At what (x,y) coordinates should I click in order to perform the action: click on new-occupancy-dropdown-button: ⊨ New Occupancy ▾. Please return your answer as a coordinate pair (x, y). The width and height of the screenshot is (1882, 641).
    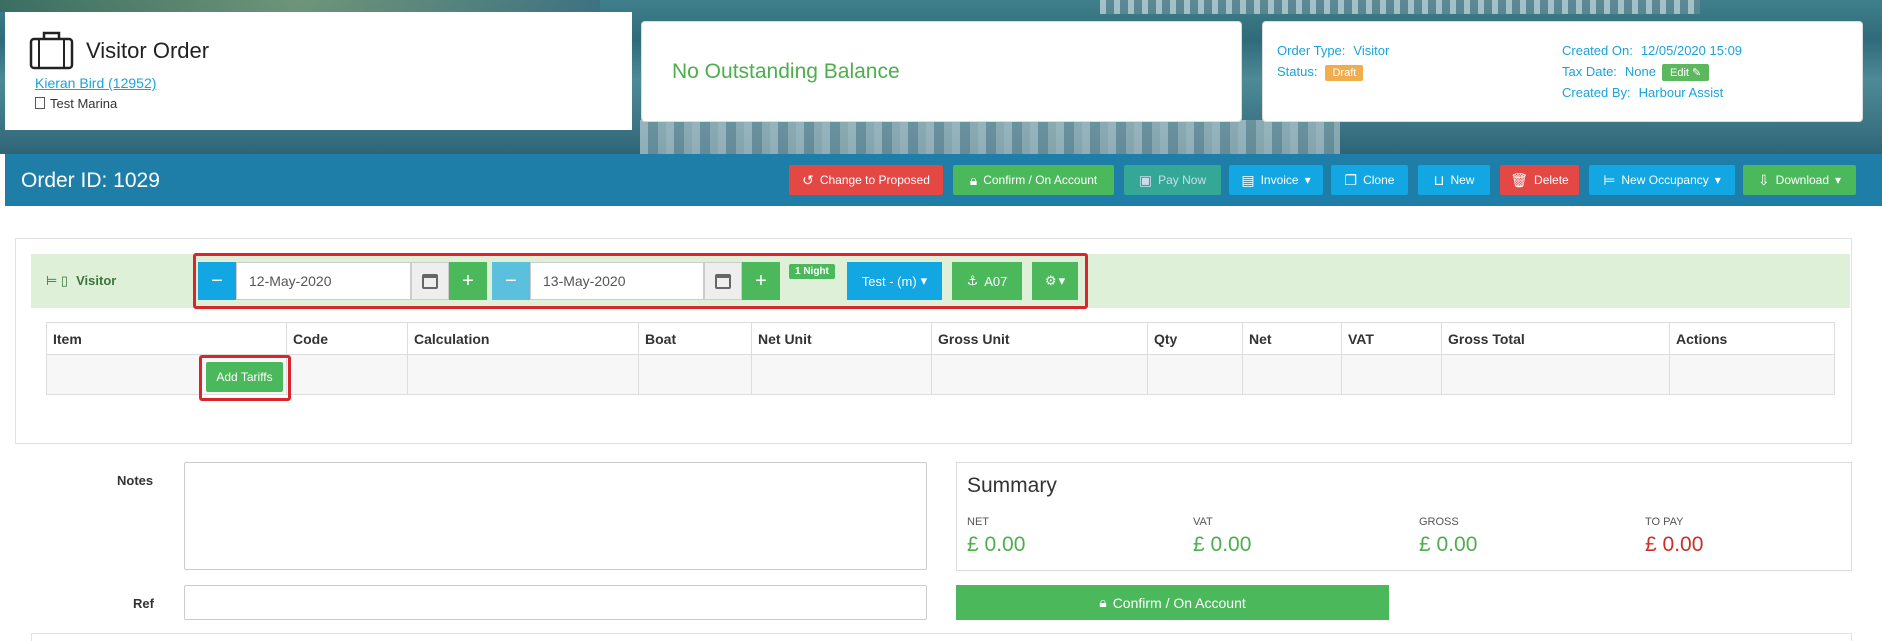
    Looking at the image, I should click on (1662, 180).